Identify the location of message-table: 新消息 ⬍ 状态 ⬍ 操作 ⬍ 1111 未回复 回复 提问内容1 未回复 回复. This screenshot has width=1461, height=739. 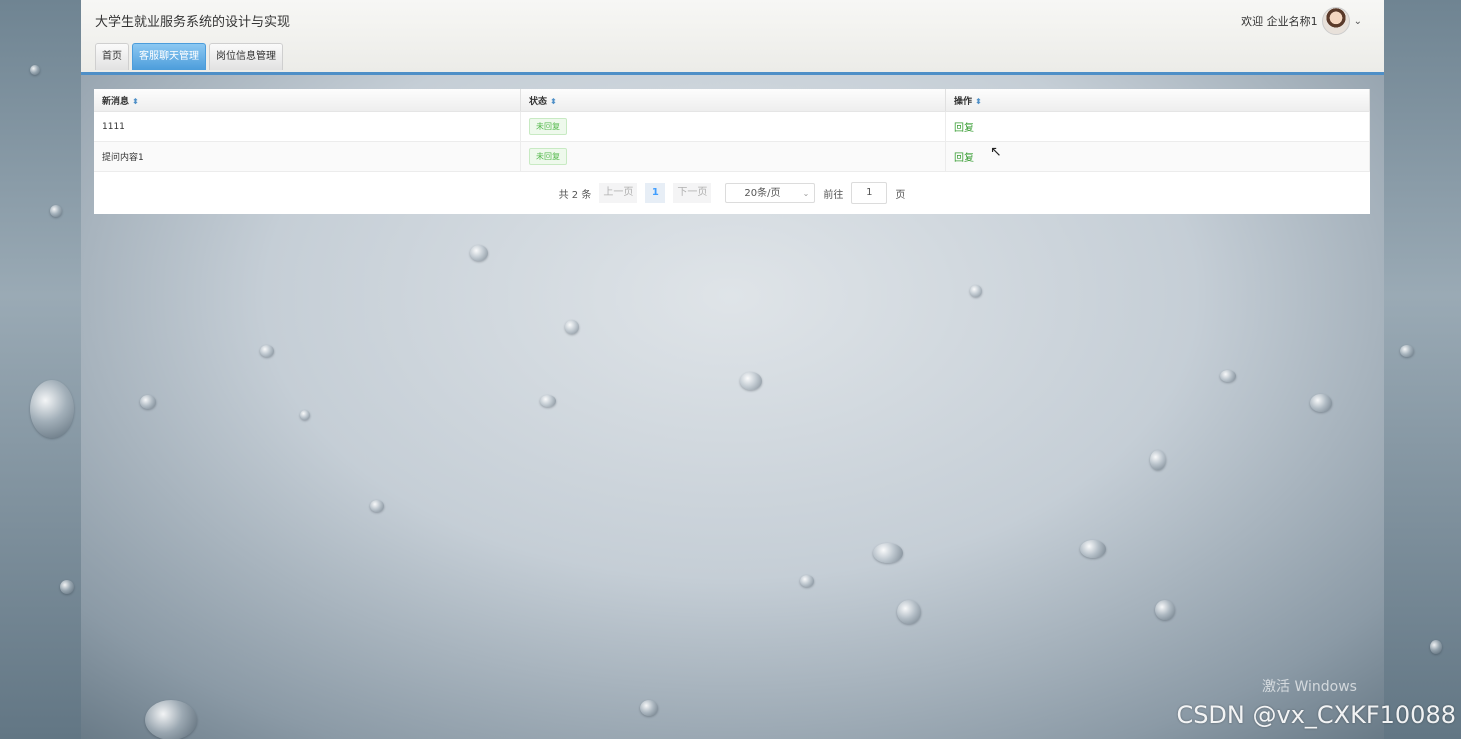
(732, 130).